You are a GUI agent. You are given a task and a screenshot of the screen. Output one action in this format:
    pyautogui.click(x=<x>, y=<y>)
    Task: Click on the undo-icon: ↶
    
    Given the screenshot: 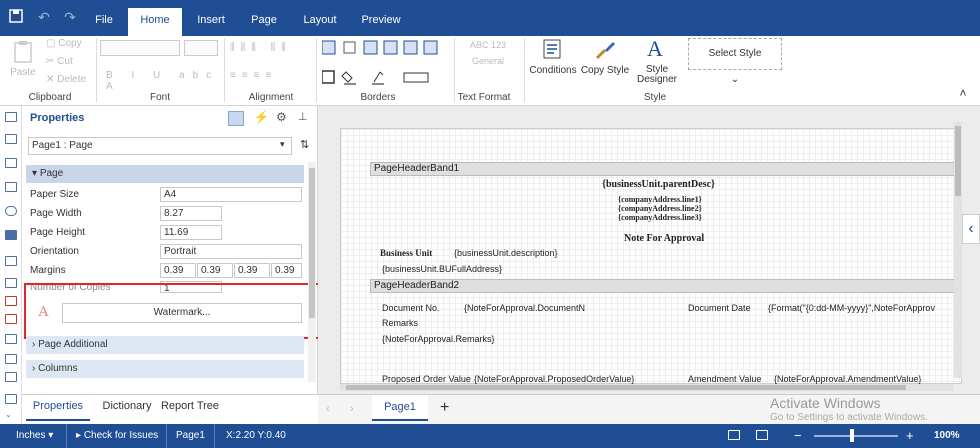 What is the action you would take?
    pyautogui.click(x=44, y=17)
    